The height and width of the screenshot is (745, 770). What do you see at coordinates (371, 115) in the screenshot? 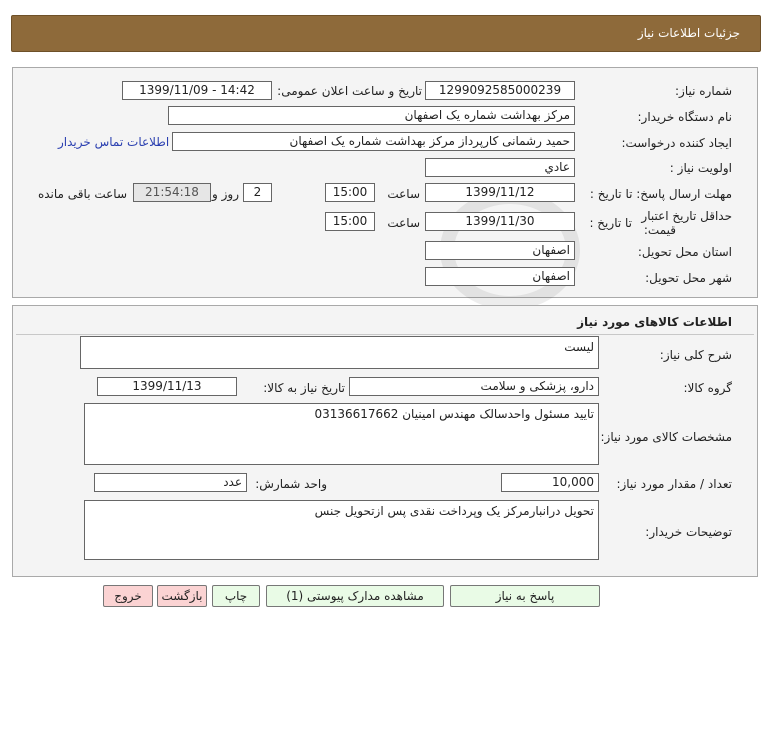
I see `buyer-org-field: مرکز بهداشت شماره یک اصفهان` at bounding box center [371, 115].